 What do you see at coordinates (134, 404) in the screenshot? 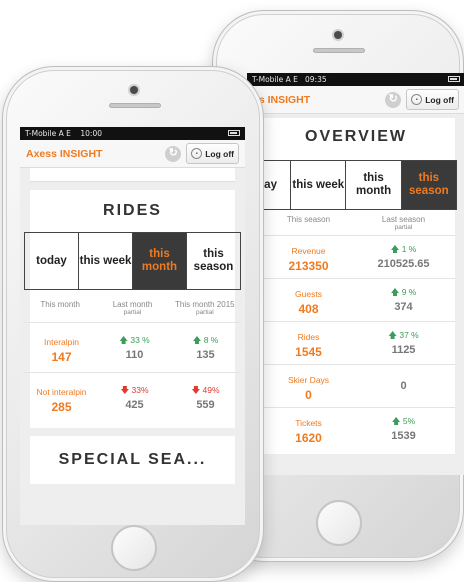
I see `previous-value: 425` at bounding box center [134, 404].